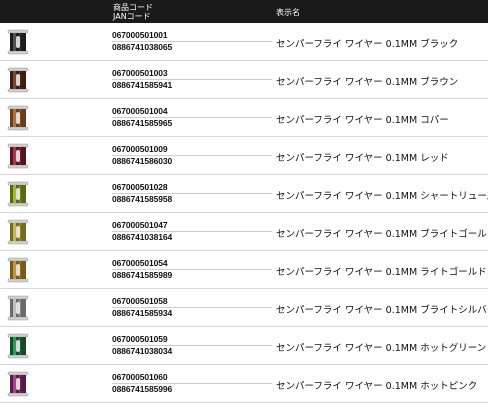 The image size is (488, 408). What do you see at coordinates (381, 347) in the screenshot?
I see `product-name: センパーフライ ワイヤー 0.1MM ホットグリーン` at bounding box center [381, 347].